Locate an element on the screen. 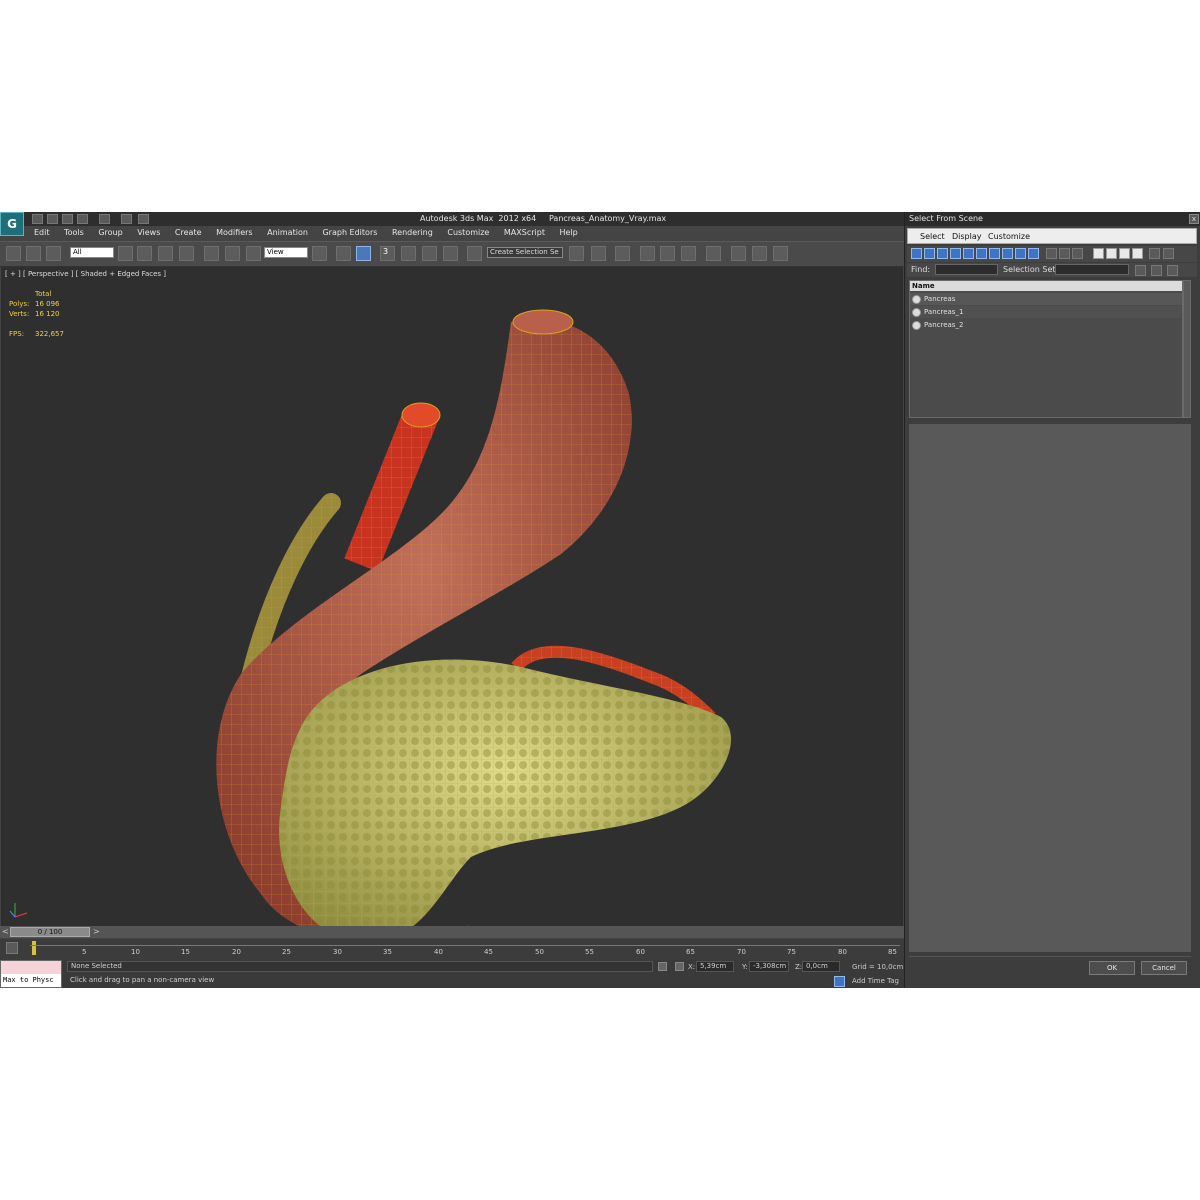  open-file-icon is located at coordinates (52, 219).